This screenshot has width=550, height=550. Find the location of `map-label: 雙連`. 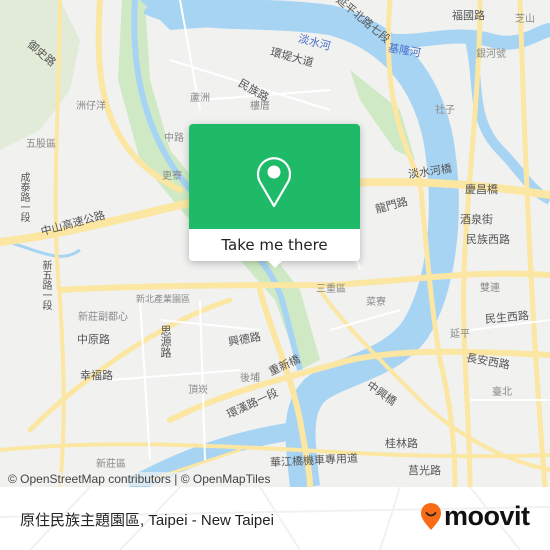

map-label: 雙連 is located at coordinates (490, 288).